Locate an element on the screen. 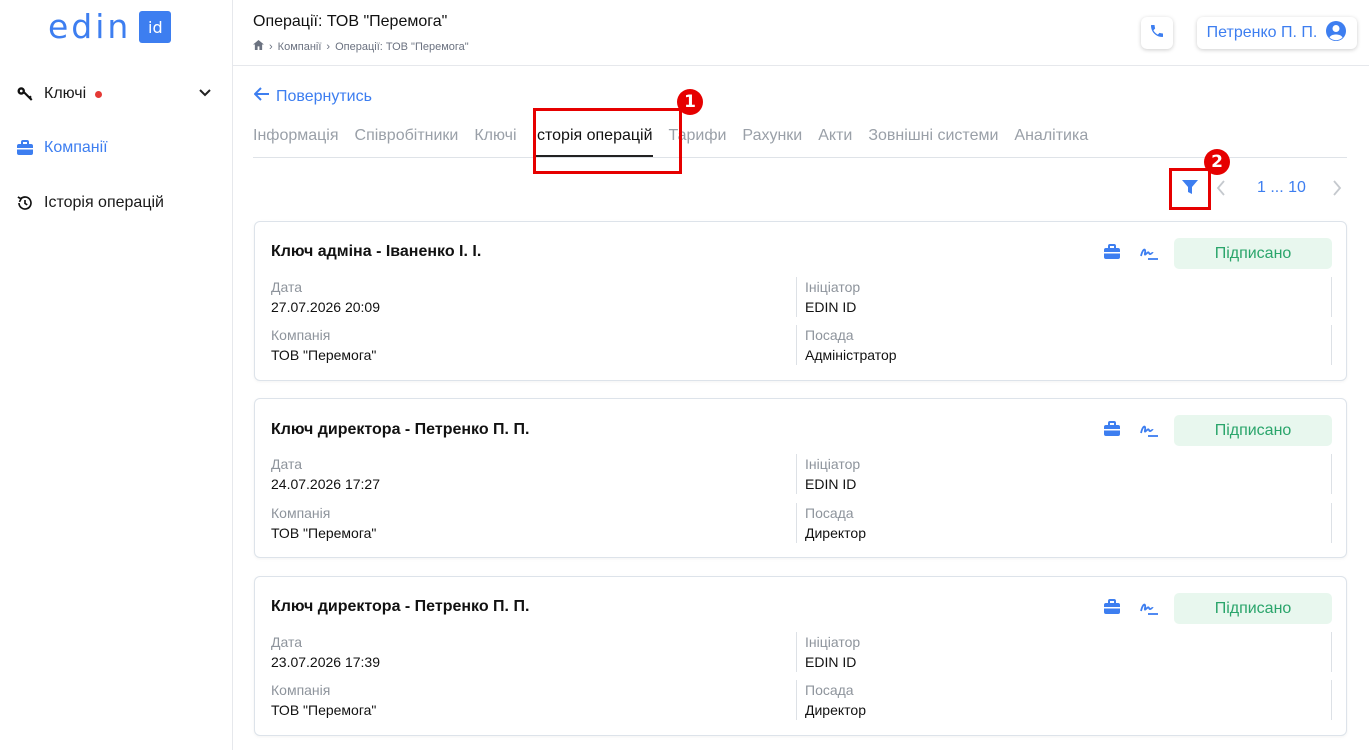  logo-text: edin is located at coordinates (90, 26).